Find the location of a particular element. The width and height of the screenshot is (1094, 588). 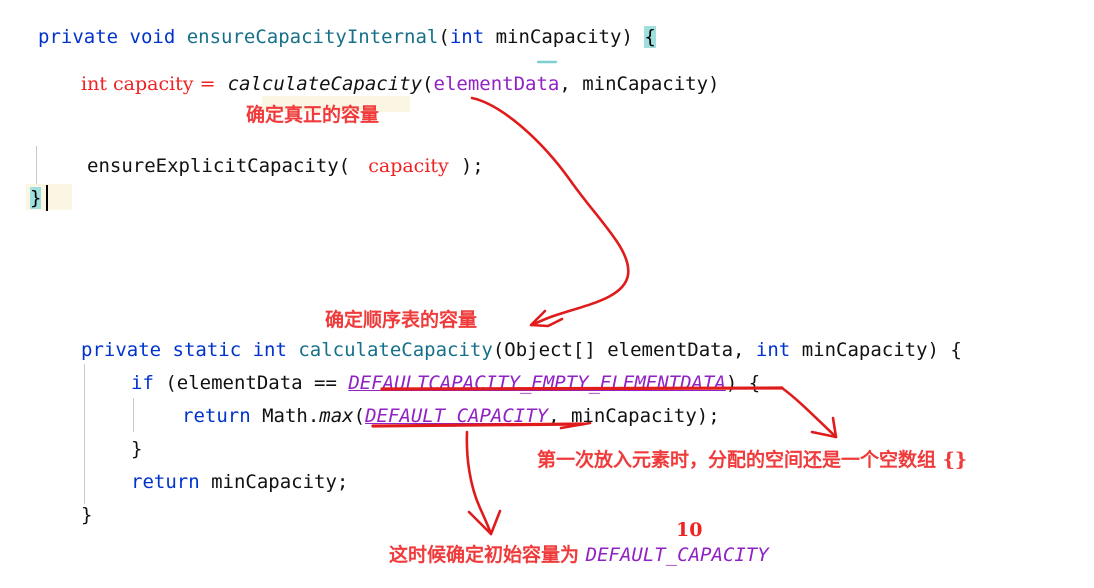

code-token-method: calculateCapacity is located at coordinates (395, 350).